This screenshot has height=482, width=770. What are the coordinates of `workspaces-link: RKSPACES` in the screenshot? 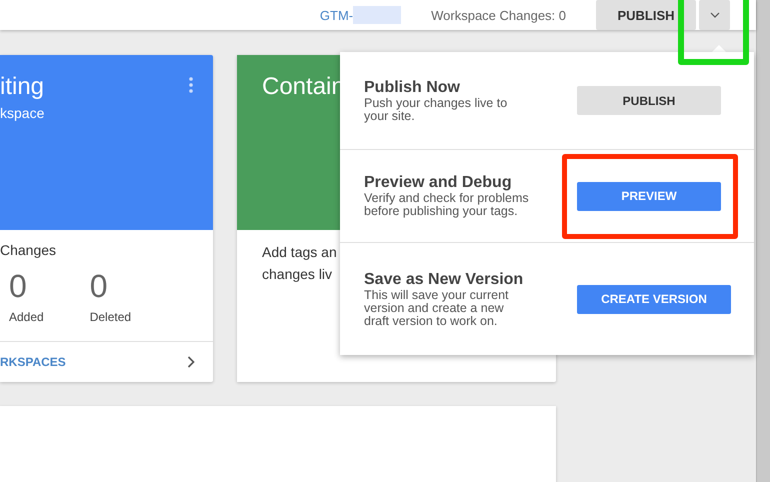 It's located at (33, 362).